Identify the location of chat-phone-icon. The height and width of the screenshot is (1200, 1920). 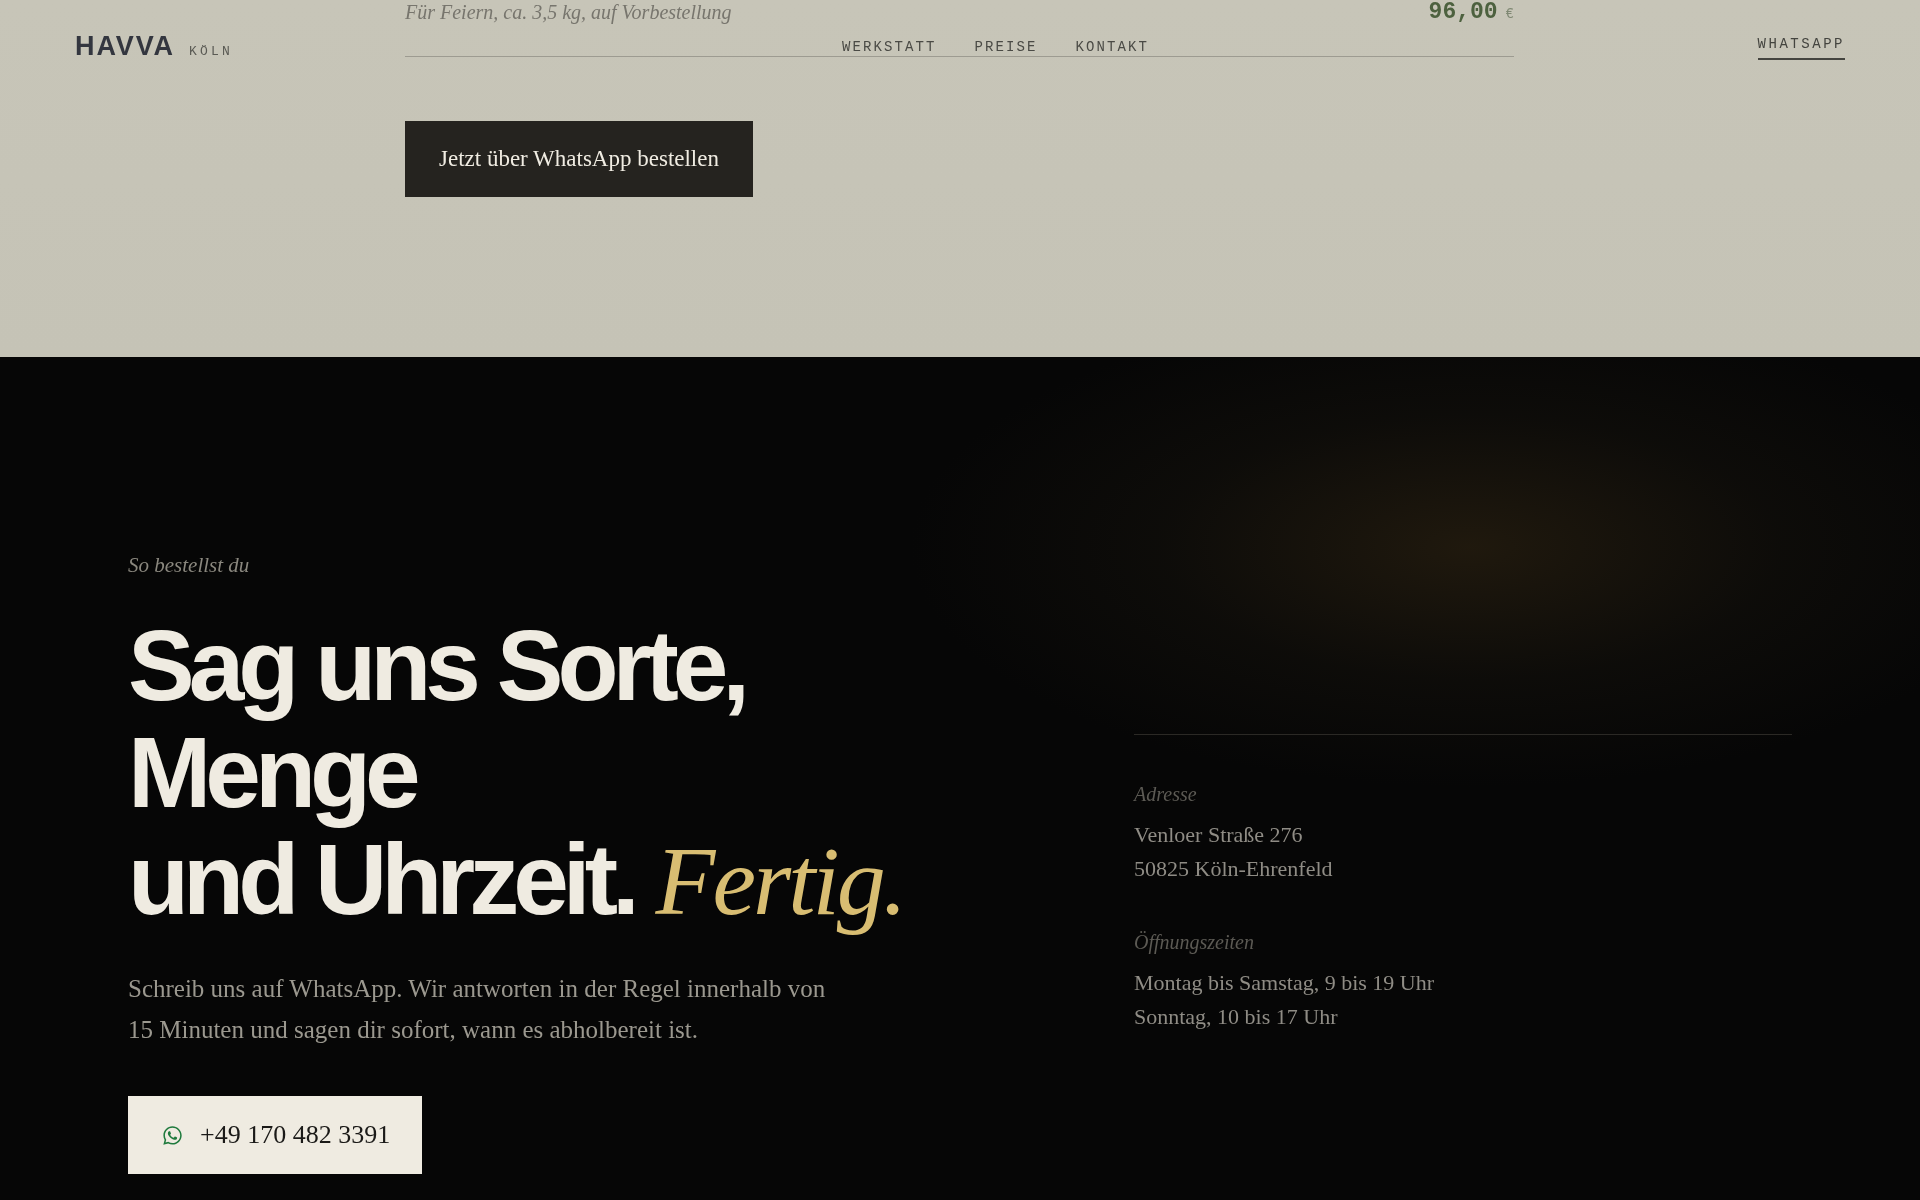
(172, 1135).